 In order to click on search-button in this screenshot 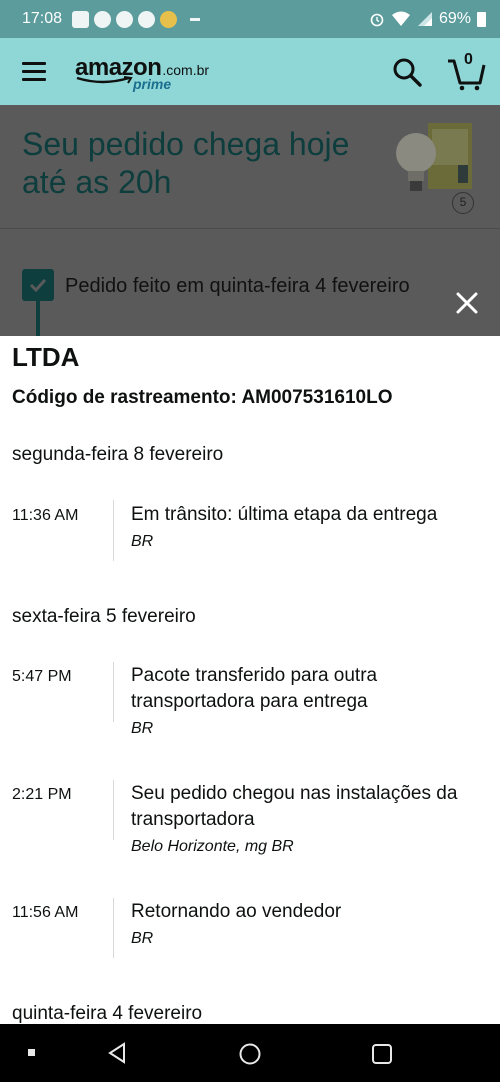, I will do `click(407, 72)`.